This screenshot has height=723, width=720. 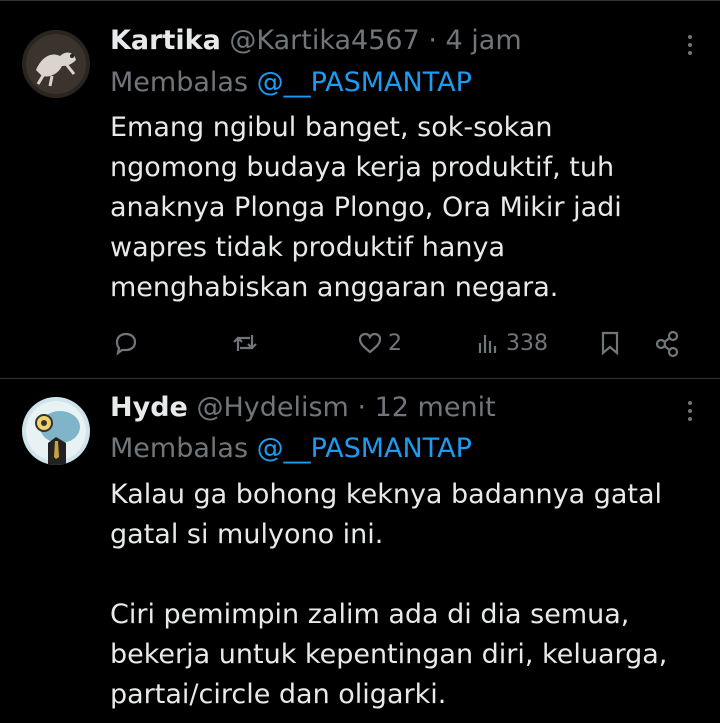 I want to click on text-line: Emang ngibul banget, sok-sokan, so click(x=331, y=127).